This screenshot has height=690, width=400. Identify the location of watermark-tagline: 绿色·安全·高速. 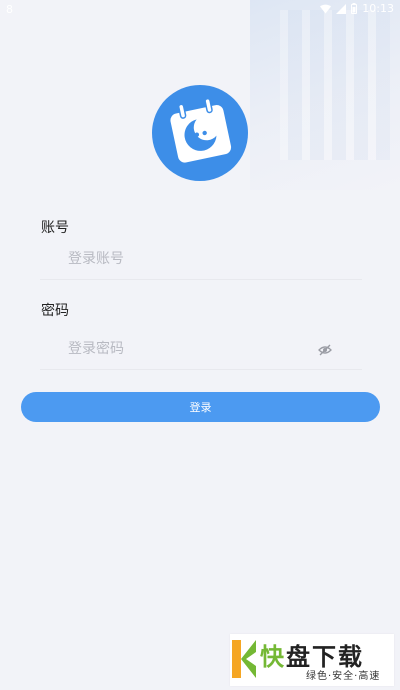
(343, 676).